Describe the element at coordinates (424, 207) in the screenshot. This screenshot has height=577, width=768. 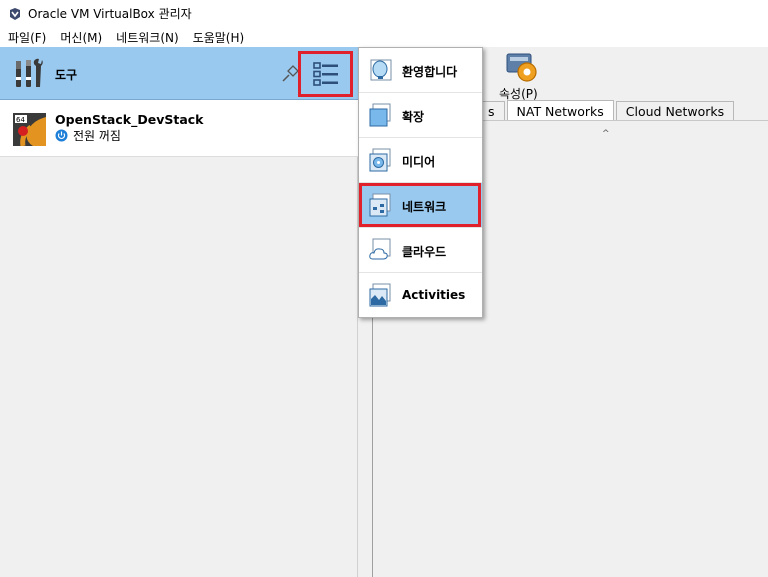
I see `menu-item-network-label: 네트워크` at that location.